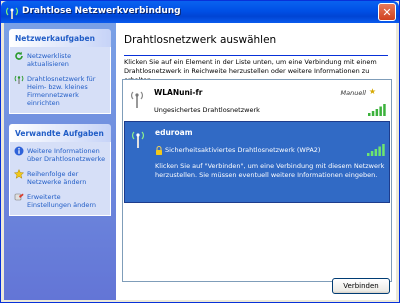 The width and height of the screenshot is (400, 303). I want to click on wireless-network-icon, so click(12, 13).